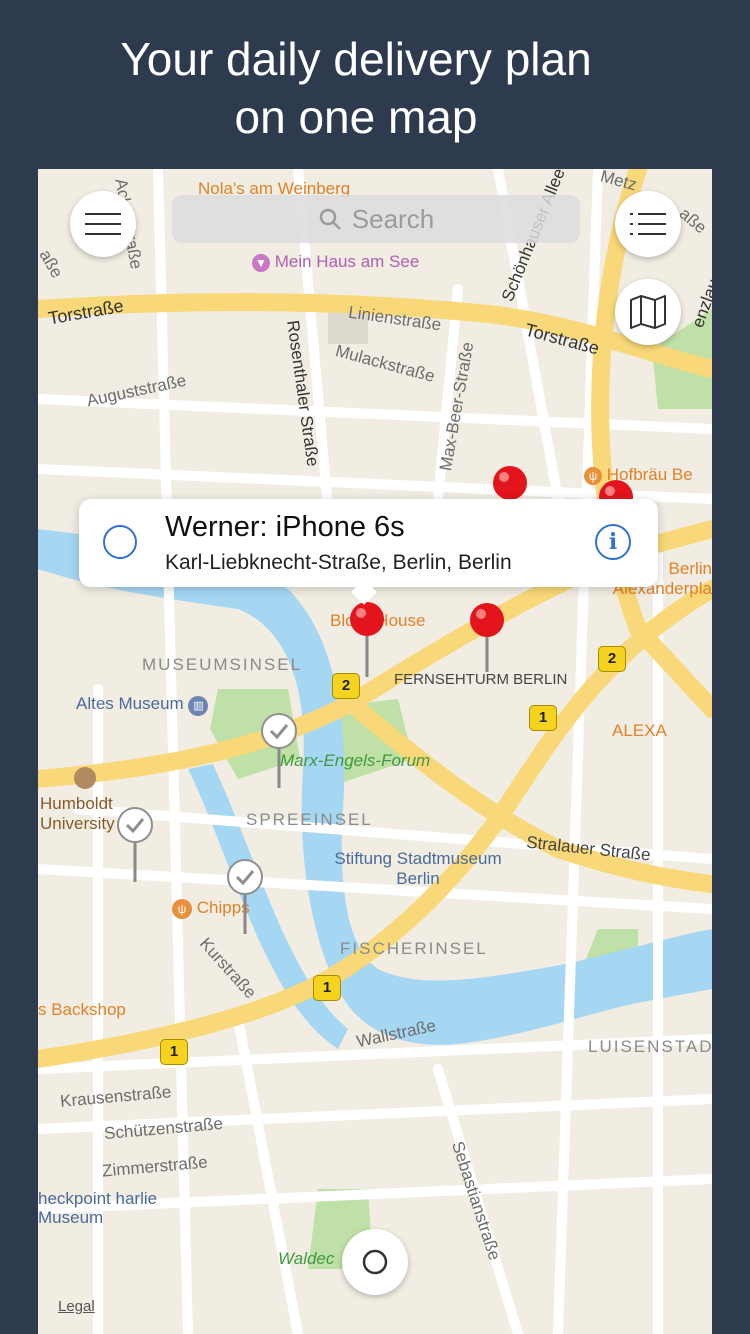  I want to click on cocktail-icon: ▼, so click(261, 263).